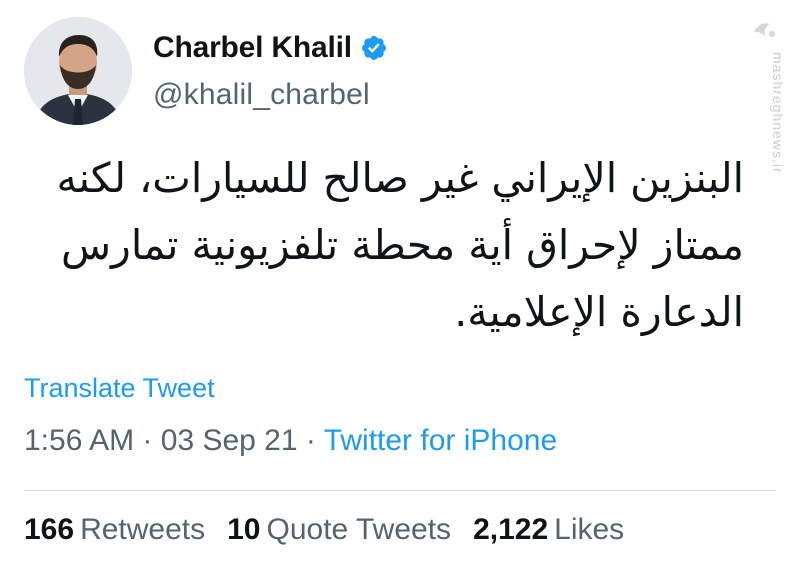  What do you see at coordinates (599, 312) in the screenshot?
I see `tweet-line: الدعارة الإعلامية.` at bounding box center [599, 312].